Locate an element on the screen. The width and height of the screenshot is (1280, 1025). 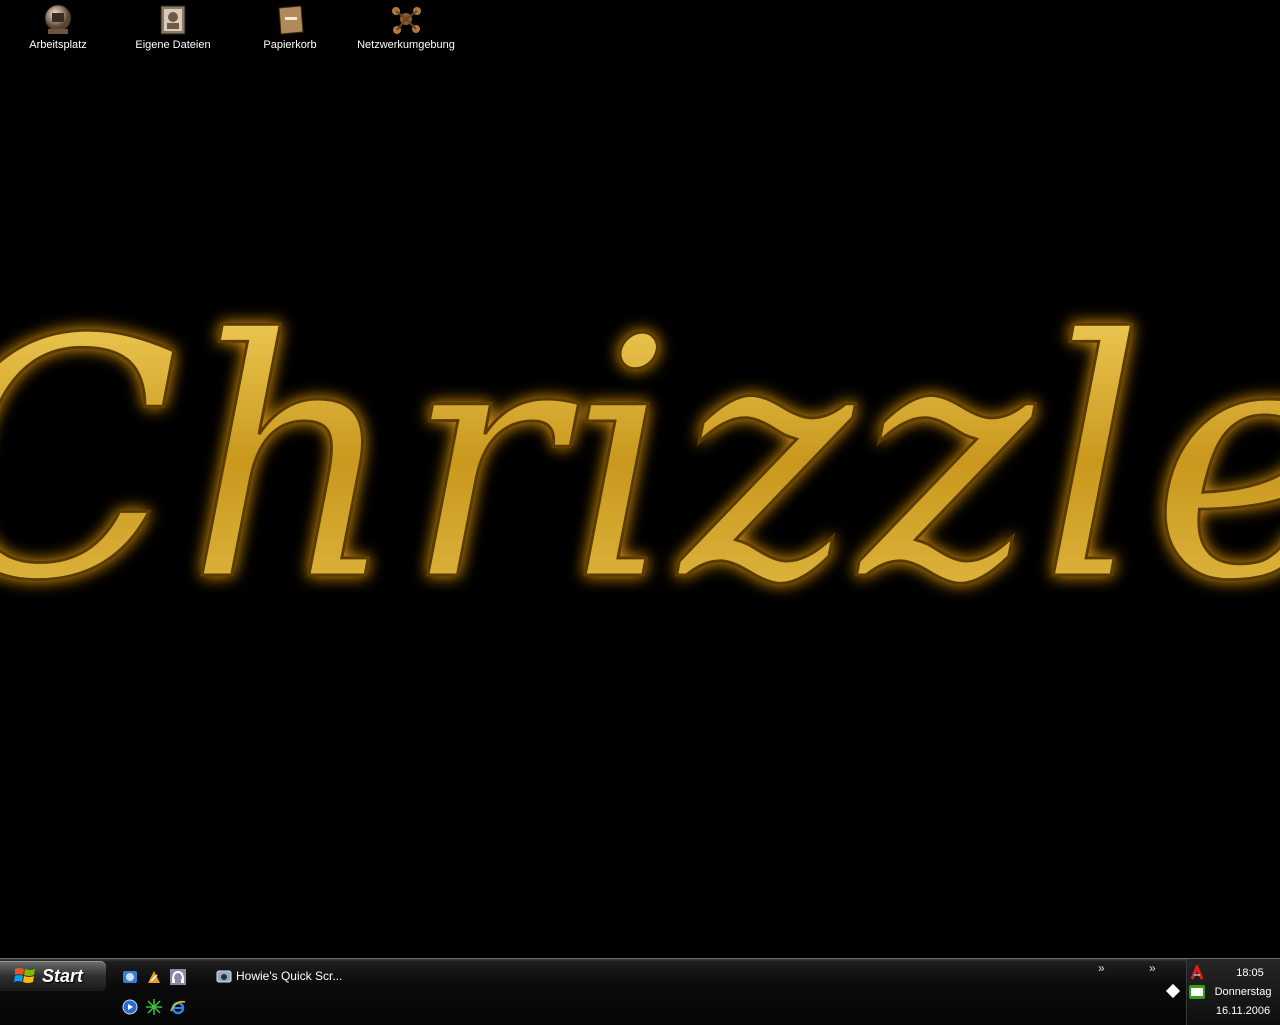
winamp-icon is located at coordinates (154, 977).